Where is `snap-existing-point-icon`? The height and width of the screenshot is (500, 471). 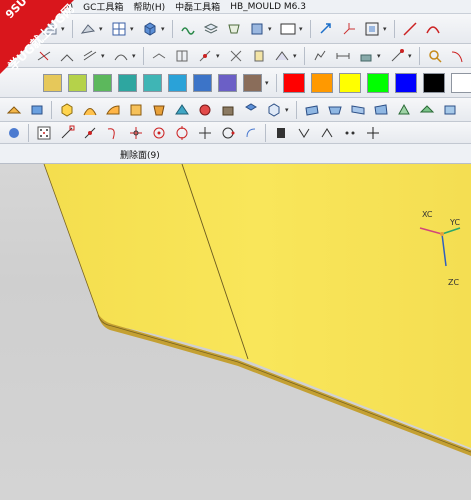
snap-existing-point-icon is located at coordinates (303, 132).